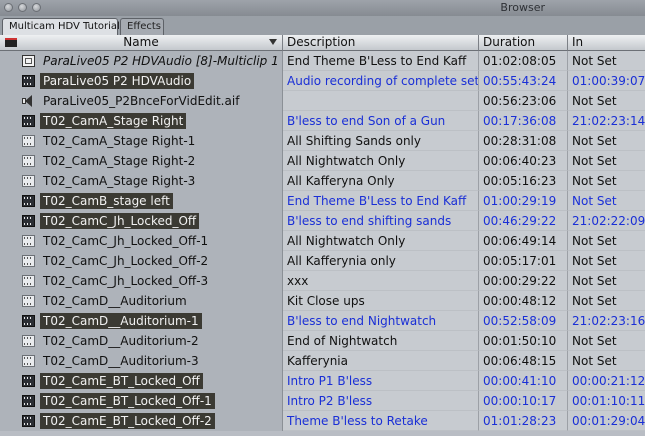 The width and height of the screenshot is (645, 436). What do you see at coordinates (141, 261) in the screenshot?
I see `name-cell: T02_CamC_Jh_Locked_Off-2` at bounding box center [141, 261].